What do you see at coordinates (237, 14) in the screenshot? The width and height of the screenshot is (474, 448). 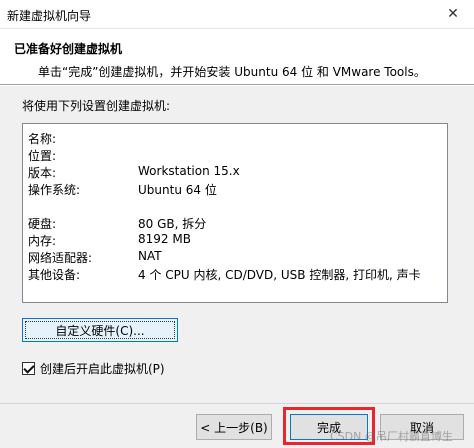 I see `title-bar: 新建虚拟机向导 ✕` at bounding box center [237, 14].